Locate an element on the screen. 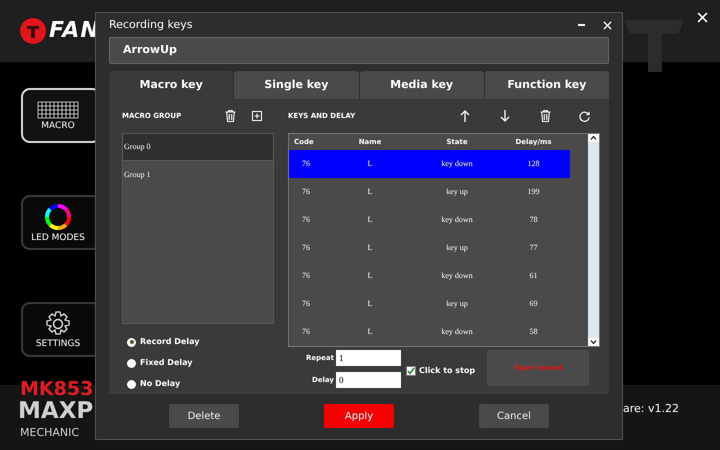 The image size is (720, 450). table-cell-text: 78 is located at coordinates (533, 220).